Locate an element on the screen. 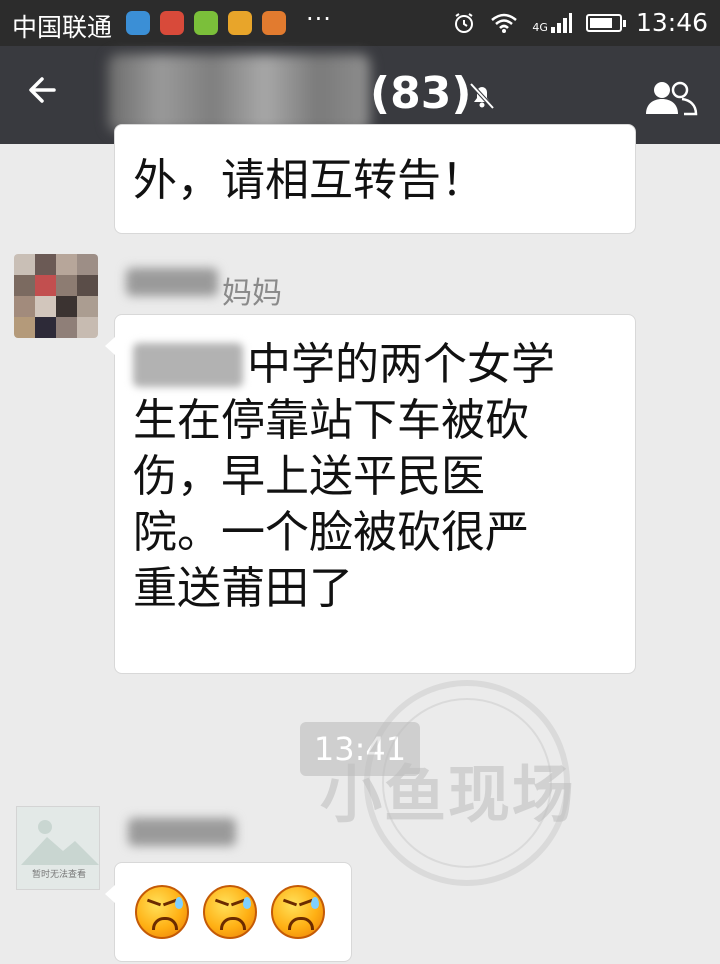  signal-indicator: 4G is located at coordinates (552, 23).